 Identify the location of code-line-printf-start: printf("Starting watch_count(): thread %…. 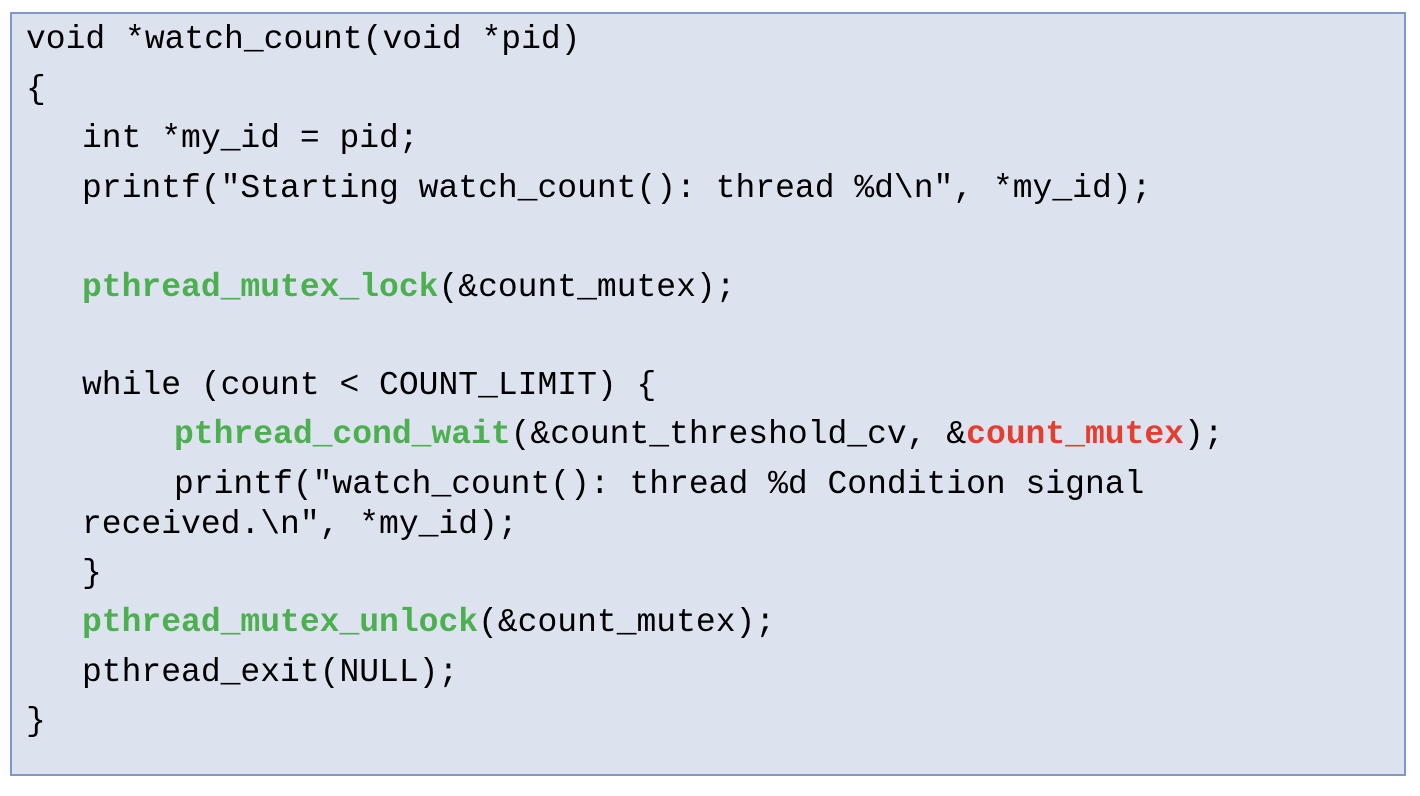
(617, 188).